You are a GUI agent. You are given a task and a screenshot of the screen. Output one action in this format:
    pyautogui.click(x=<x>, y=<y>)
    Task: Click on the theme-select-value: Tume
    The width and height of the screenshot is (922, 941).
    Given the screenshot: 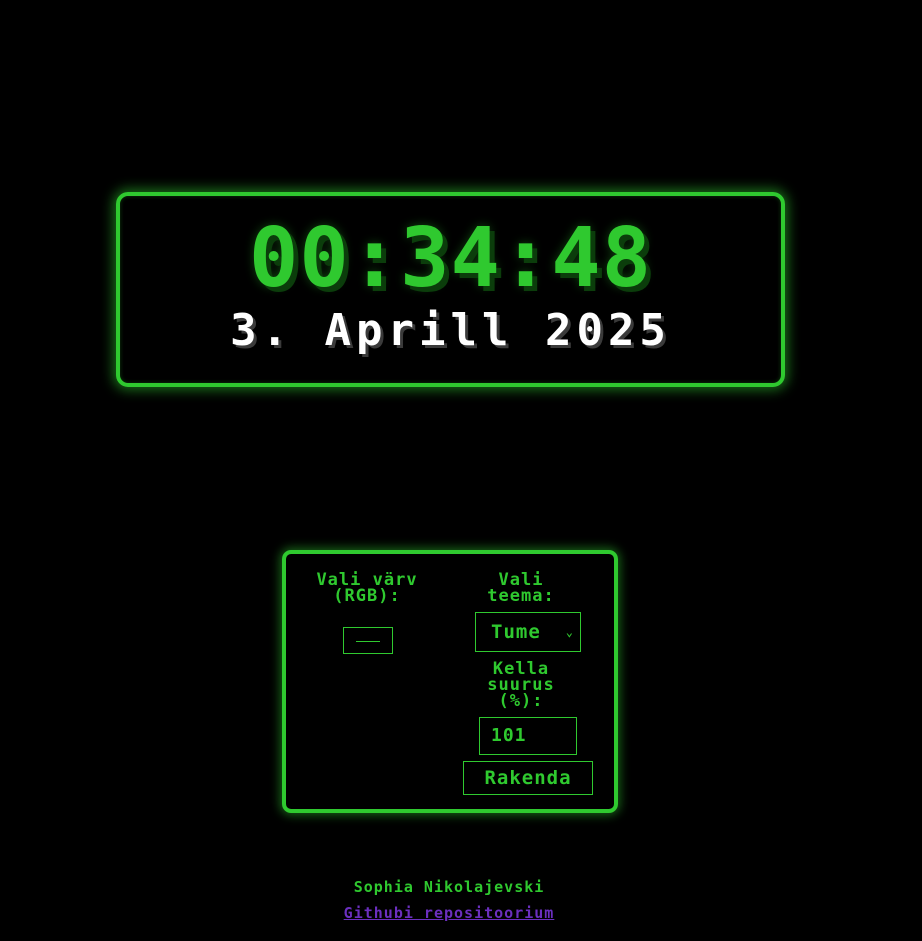 What is the action you would take?
    pyautogui.click(x=516, y=632)
    